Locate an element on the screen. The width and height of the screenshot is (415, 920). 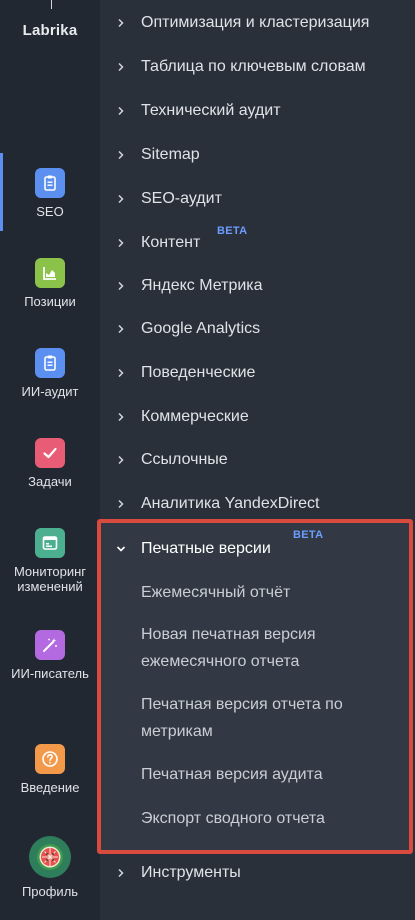
rail-item-profile: Профиль is located at coordinates (50, 867).